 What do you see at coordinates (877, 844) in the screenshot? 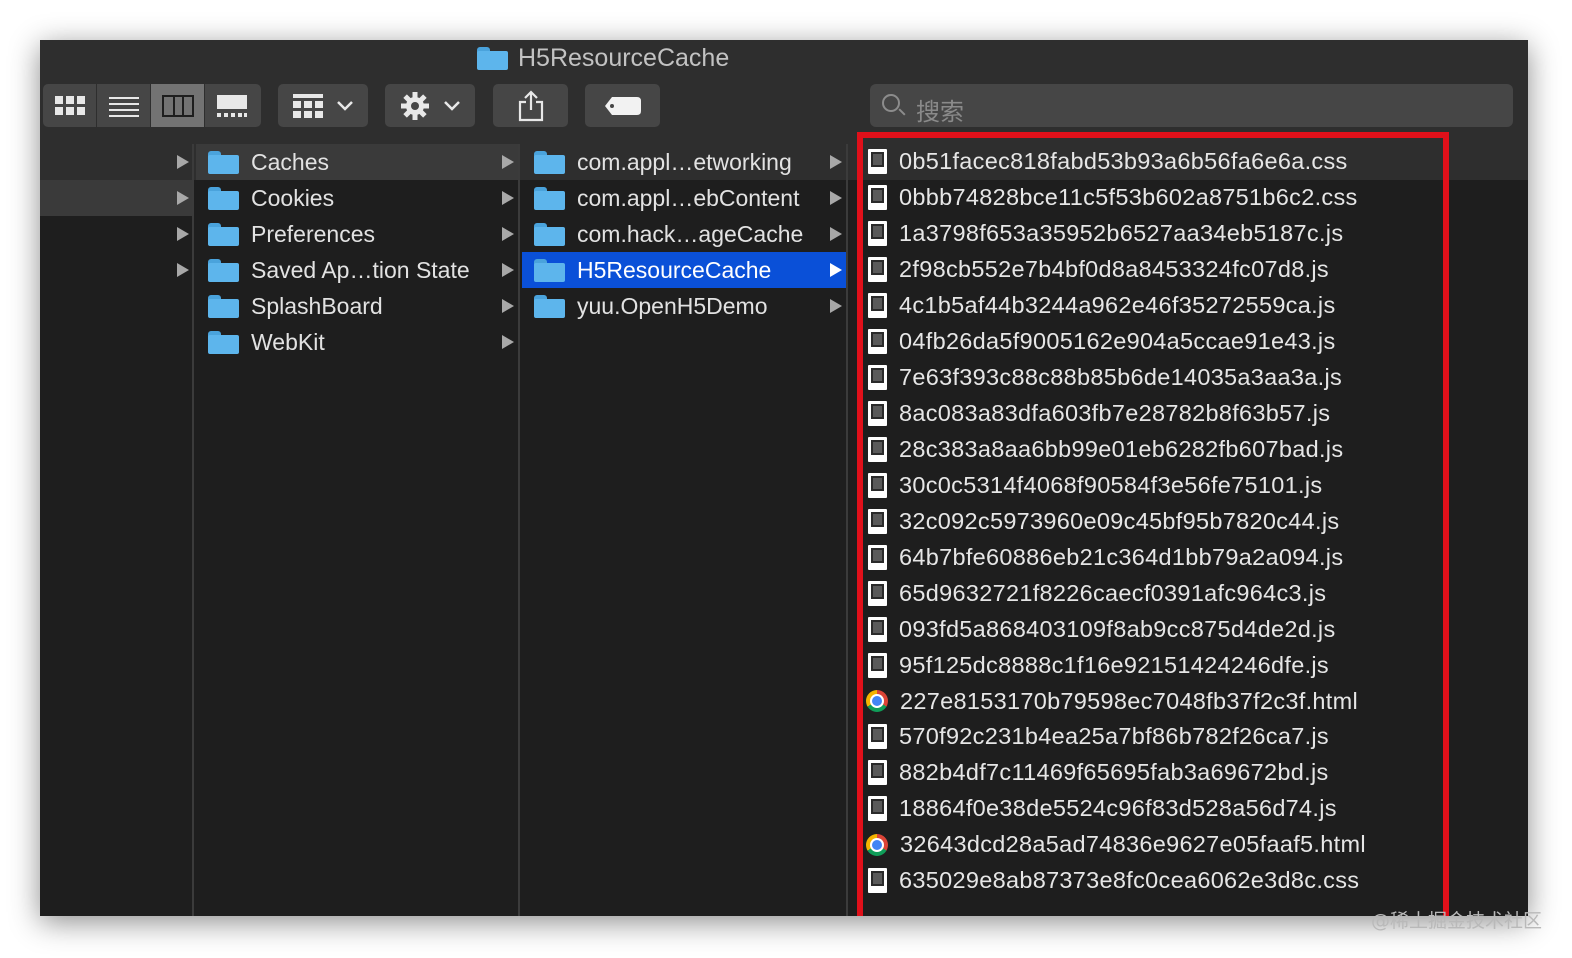
I see `chrome-icon` at bounding box center [877, 844].